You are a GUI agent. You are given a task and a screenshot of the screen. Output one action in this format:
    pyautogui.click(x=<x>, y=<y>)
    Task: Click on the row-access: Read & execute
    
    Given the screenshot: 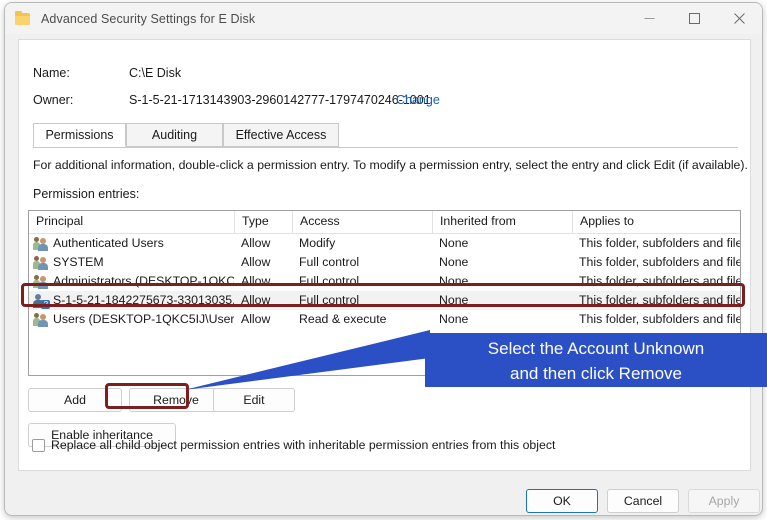 What is the action you would take?
    pyautogui.click(x=343, y=319)
    